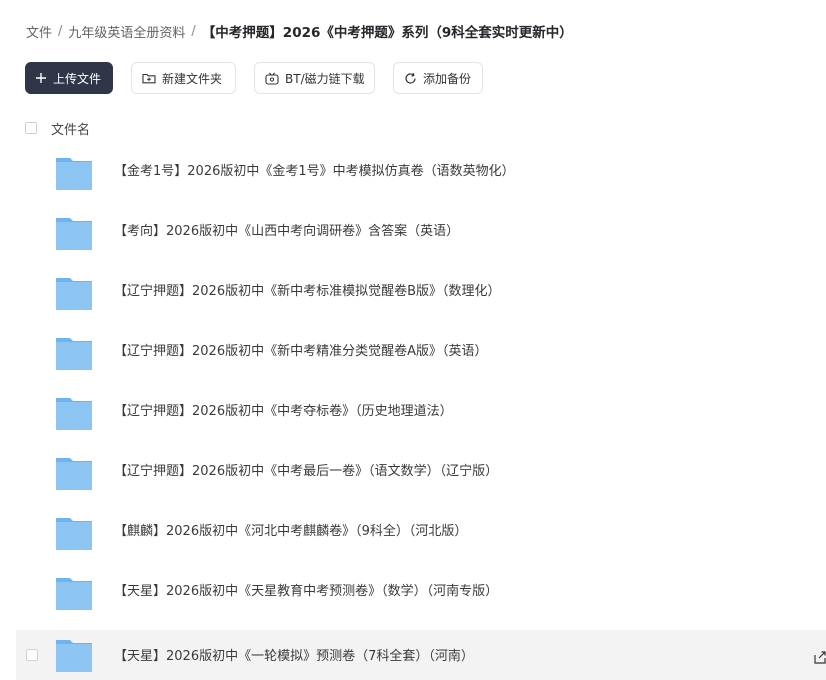  I want to click on folder-name: 【金考1号】2026版初中《金考1号》中考模拟仿真卷（语数英物化）, so click(314, 172).